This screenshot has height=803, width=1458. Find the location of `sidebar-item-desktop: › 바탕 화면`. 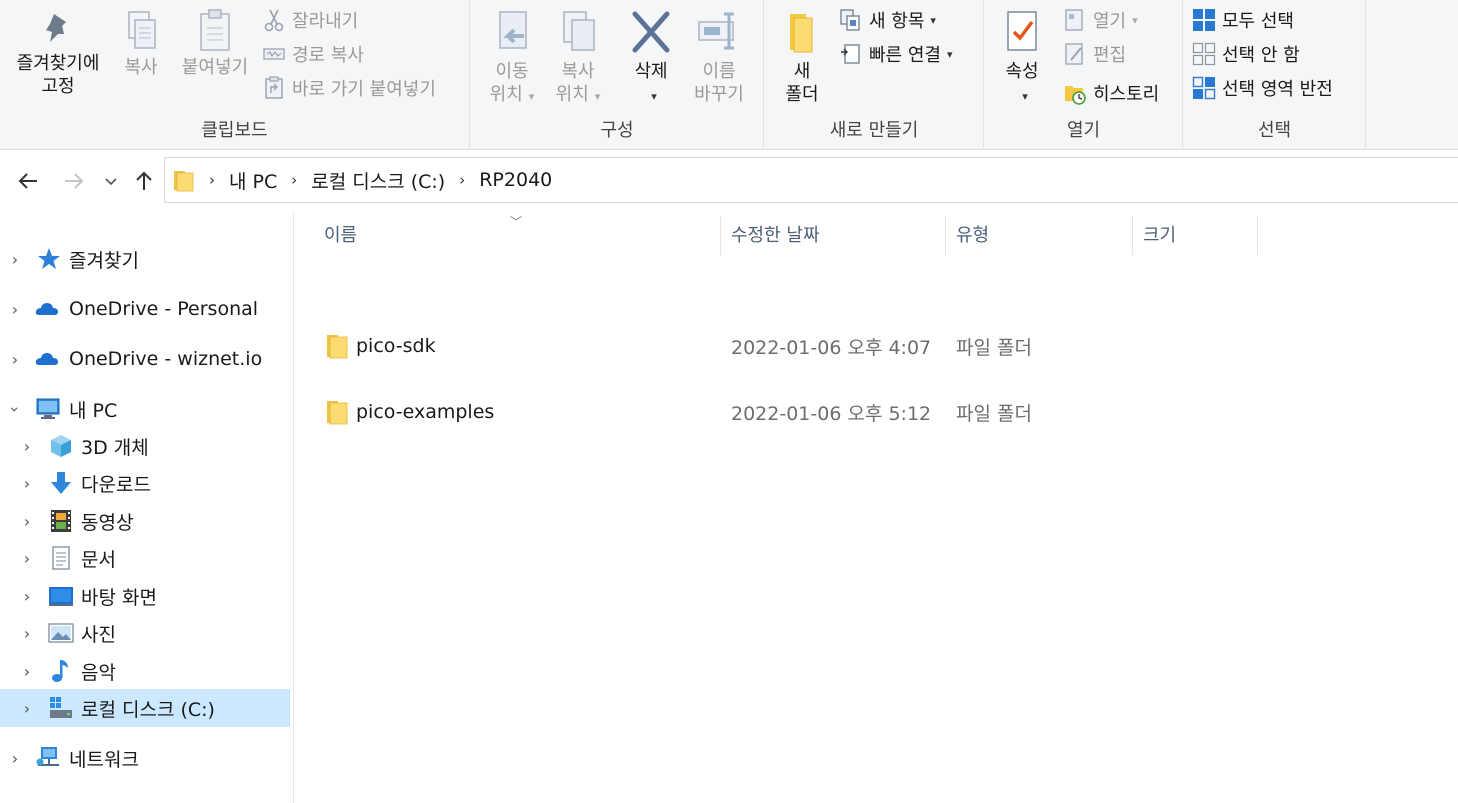

sidebar-item-desktop: › 바탕 화면 is located at coordinates (145, 596).